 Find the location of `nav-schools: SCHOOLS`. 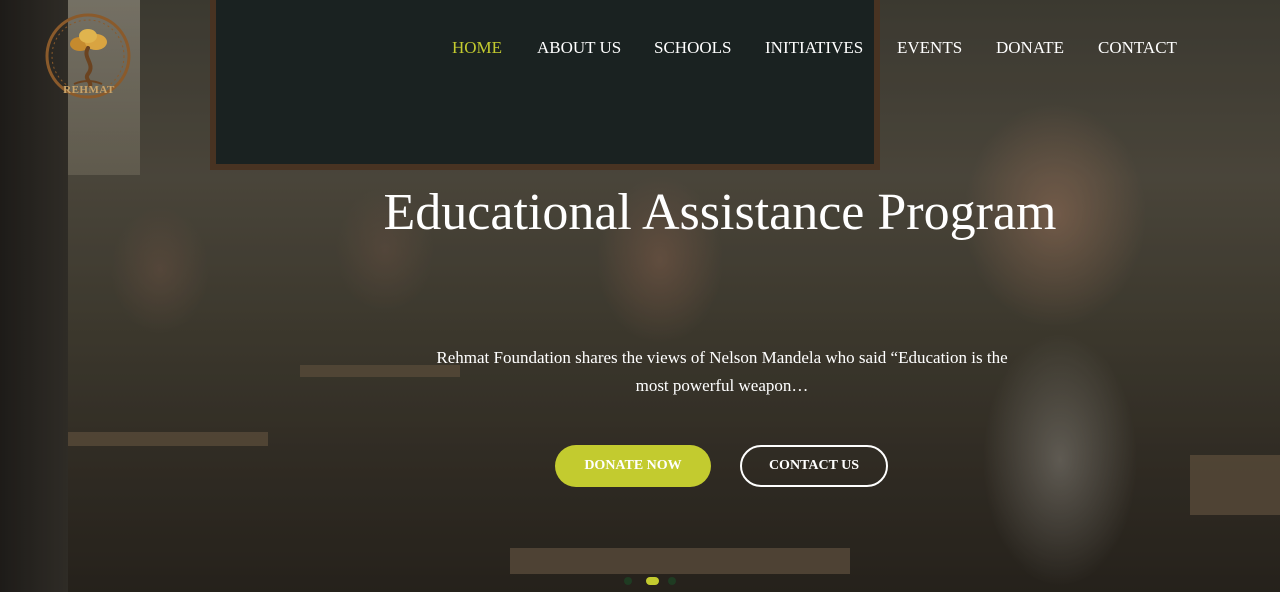

nav-schools: SCHOOLS is located at coordinates (692, 48).